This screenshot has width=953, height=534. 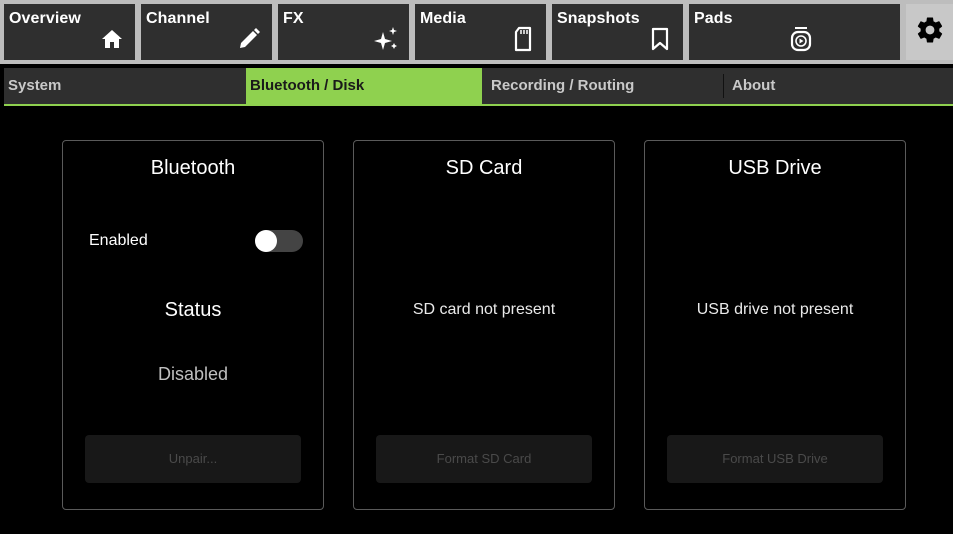 I want to click on play-pad-icon, so click(x=801, y=39).